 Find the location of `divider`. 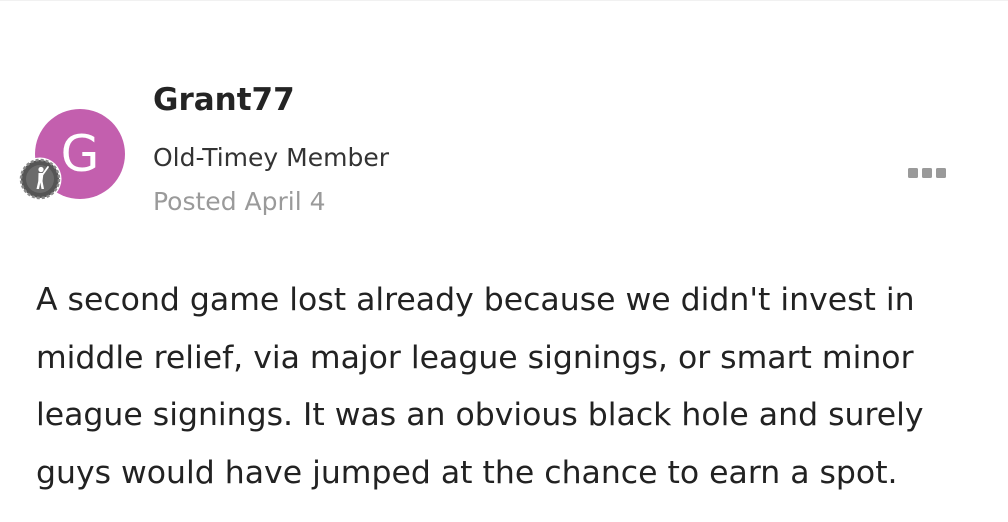

divider is located at coordinates (504, 0).